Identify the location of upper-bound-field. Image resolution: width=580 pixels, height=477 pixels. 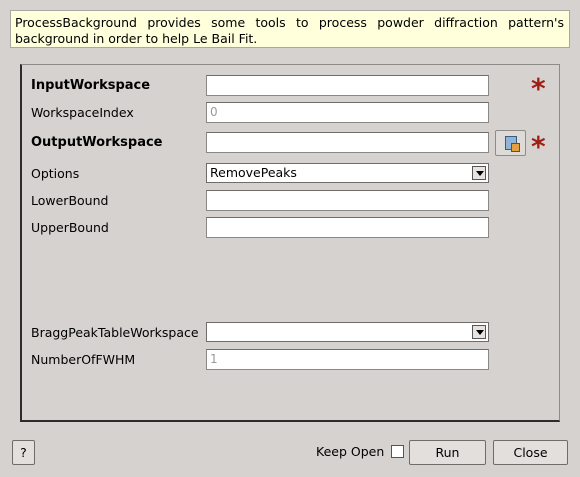
(347, 227).